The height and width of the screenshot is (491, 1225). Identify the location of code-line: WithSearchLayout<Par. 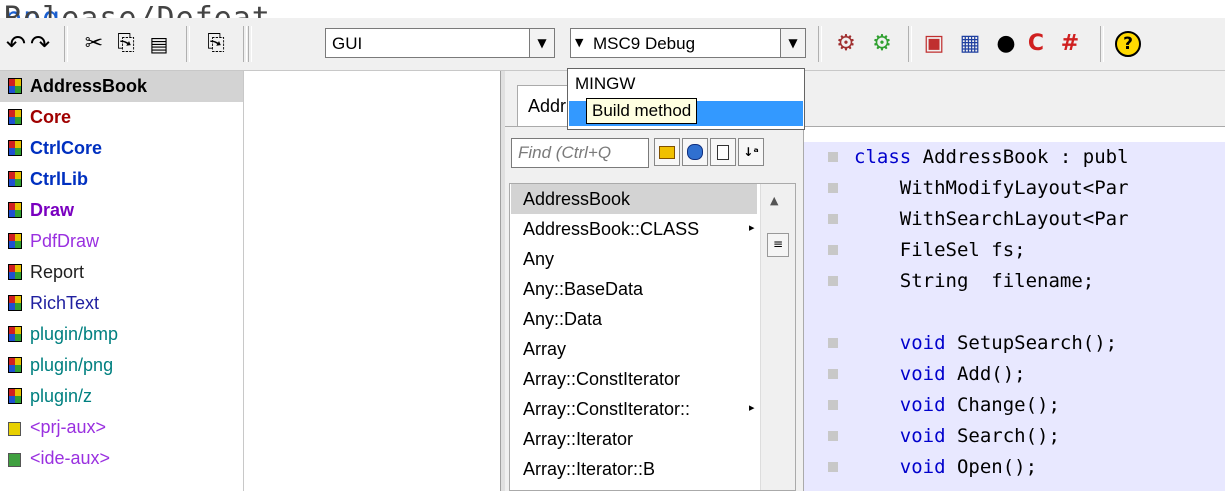
(1014, 219).